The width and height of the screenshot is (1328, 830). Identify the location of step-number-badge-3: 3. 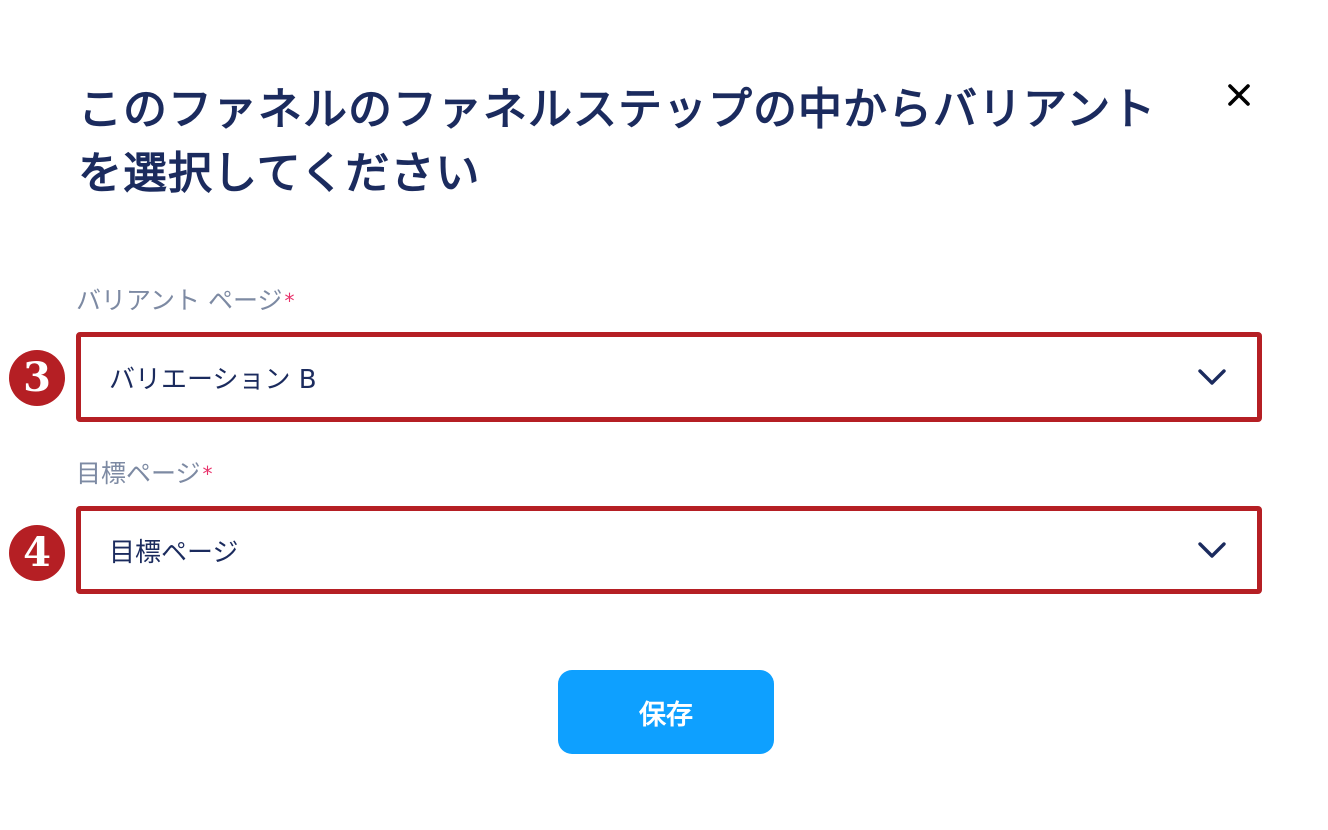
(37, 378).